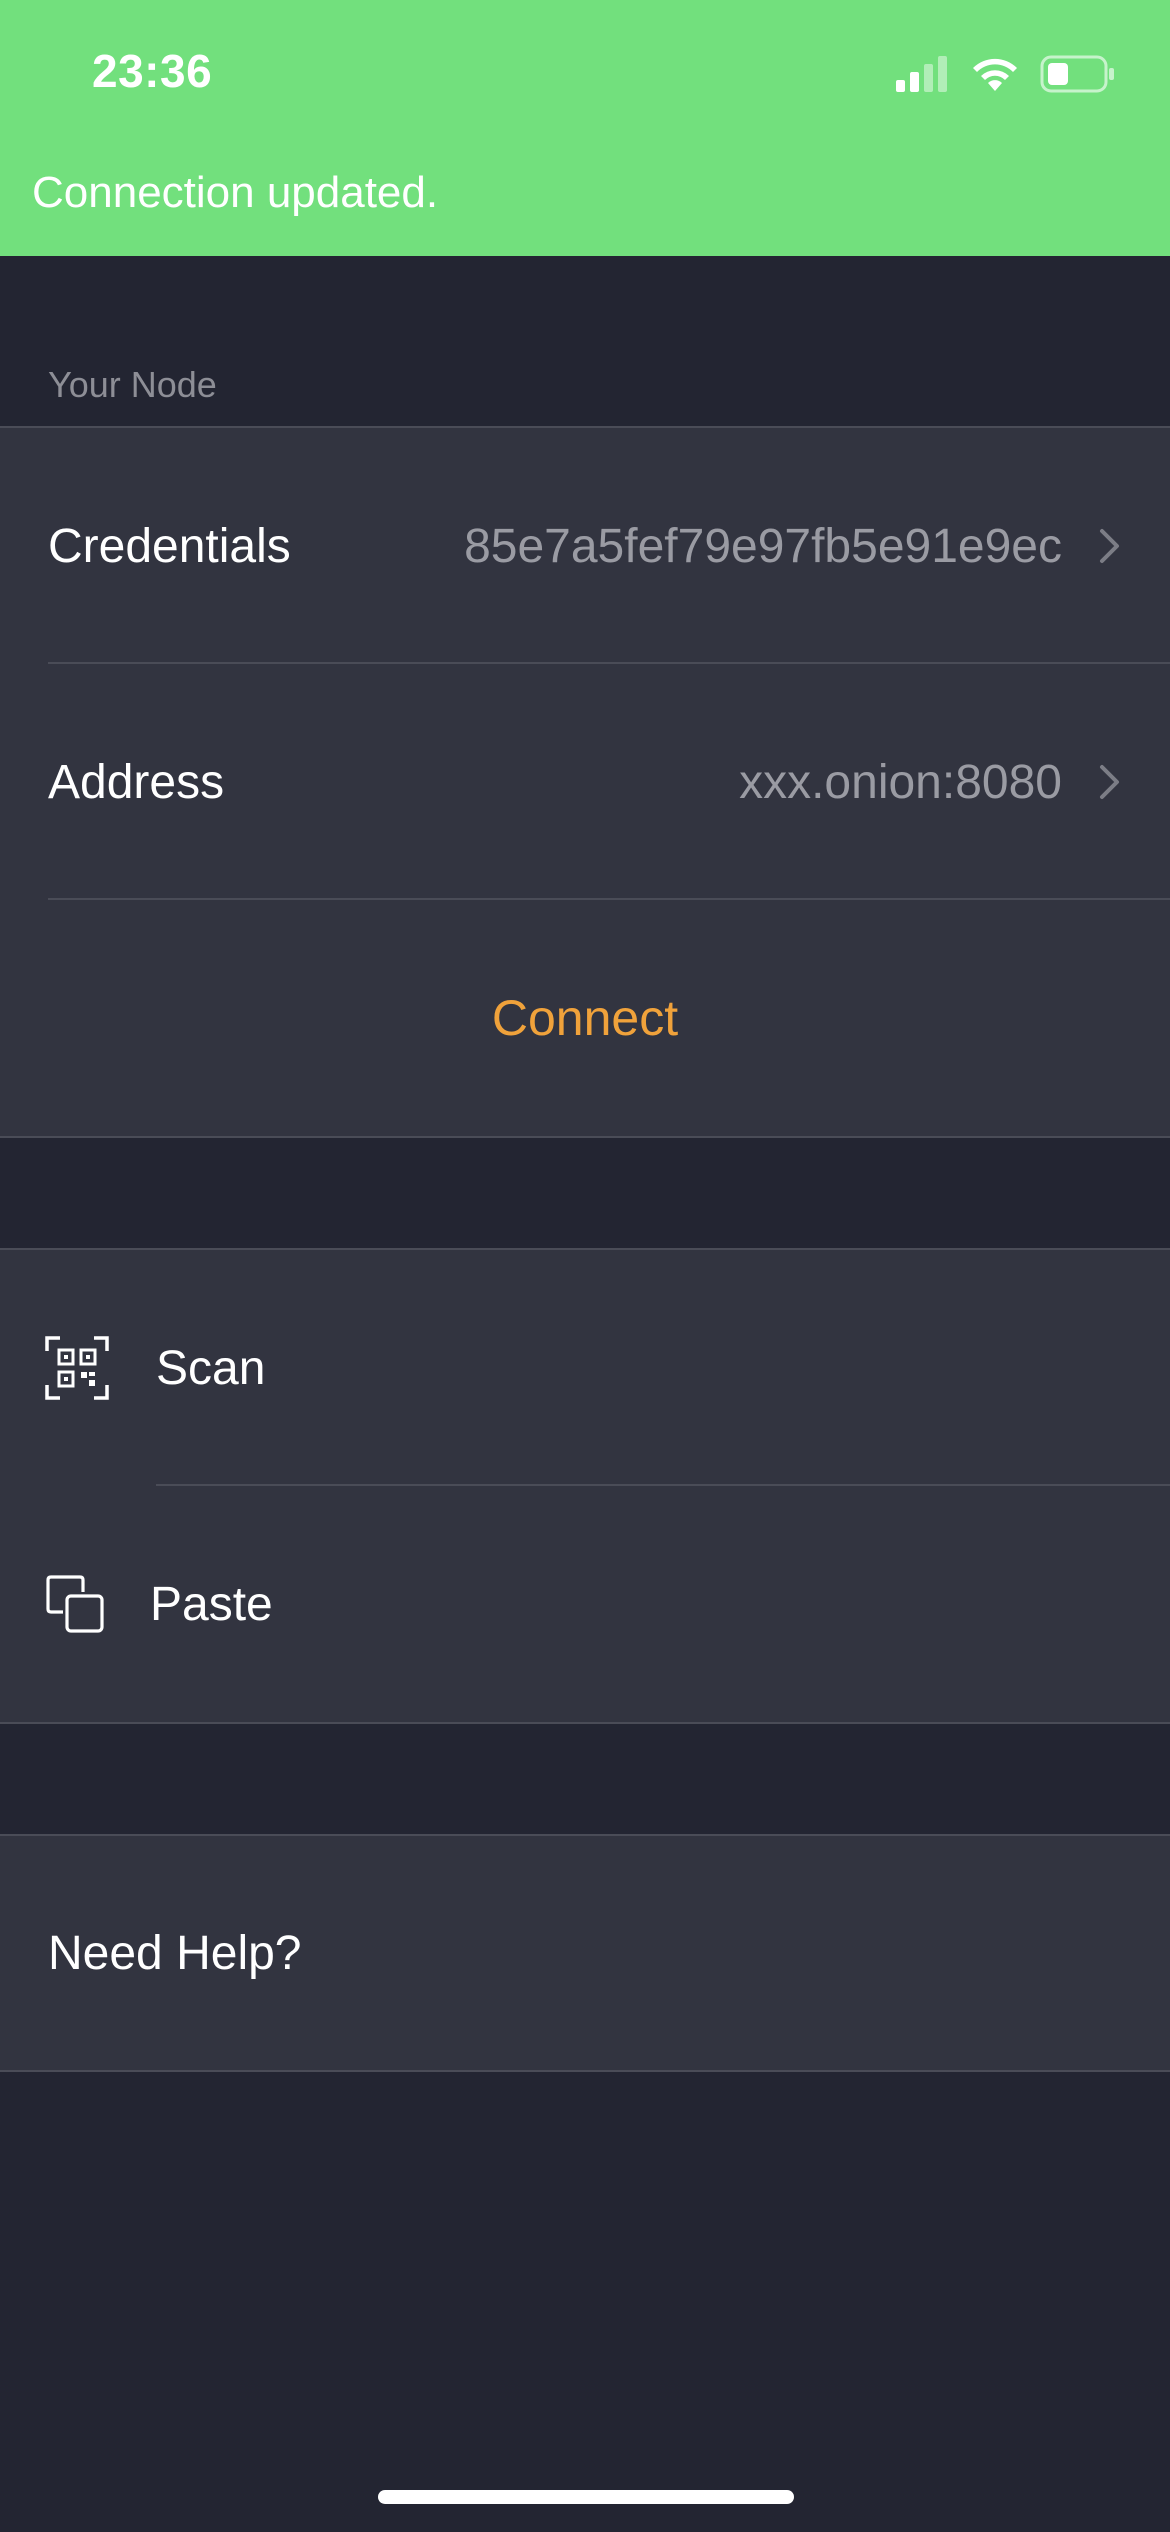 The width and height of the screenshot is (1170, 2532). What do you see at coordinates (211, 1368) in the screenshot?
I see `scan-label: Scan` at bounding box center [211, 1368].